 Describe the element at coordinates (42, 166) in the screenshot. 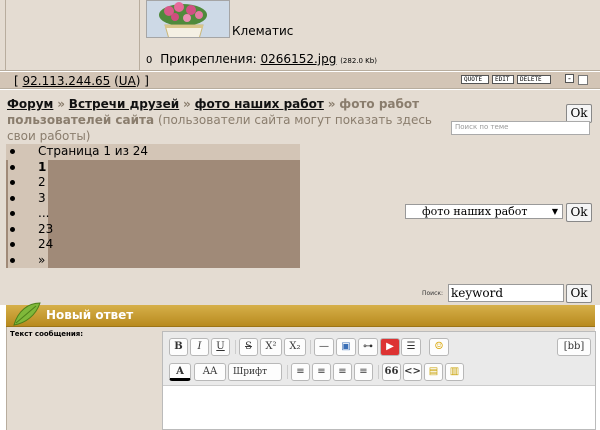

I see `pagination-label: 1` at that location.